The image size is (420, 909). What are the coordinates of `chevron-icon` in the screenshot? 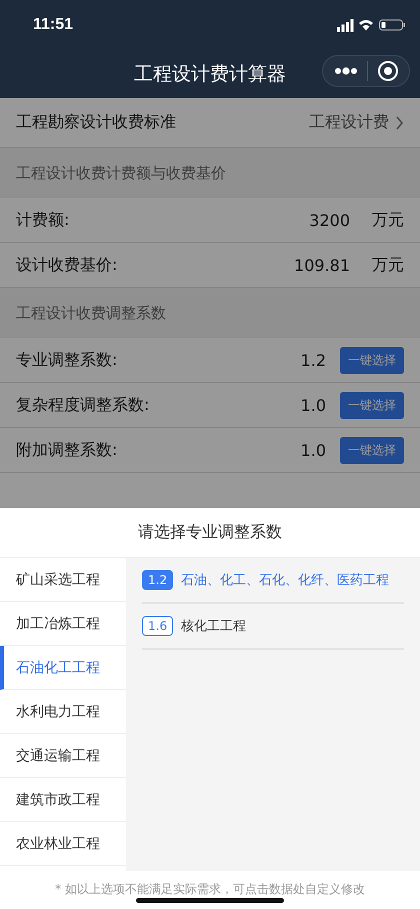 It's located at (399, 123).